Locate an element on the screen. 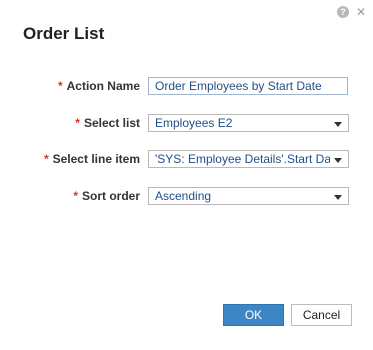 This screenshot has width=373, height=350. sort-order-row: * Sort order Ascending is located at coordinates (186, 197).